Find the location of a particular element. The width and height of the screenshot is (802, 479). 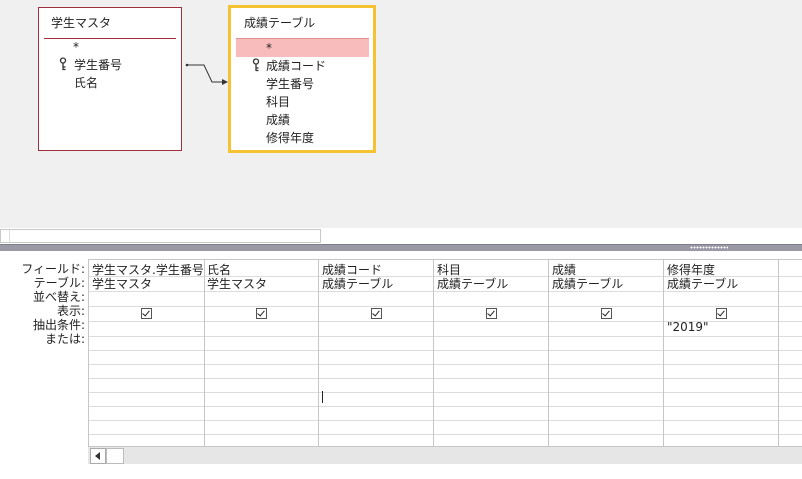

field-shutoku-nendo: 修得年度 is located at coordinates (302, 138).